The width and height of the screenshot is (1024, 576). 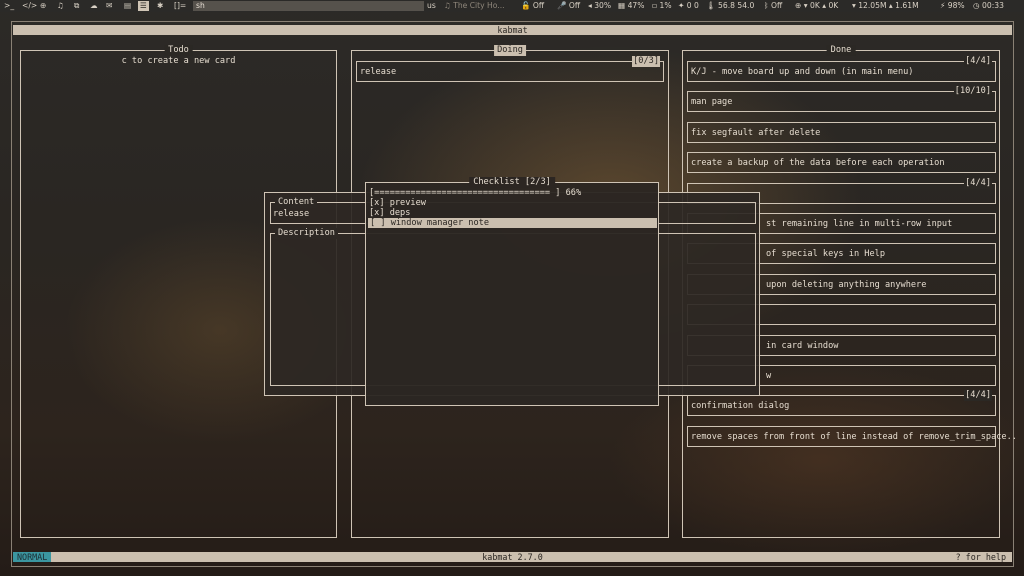 I want to click on checklist-item-preview: [x] preview, so click(x=397, y=203).